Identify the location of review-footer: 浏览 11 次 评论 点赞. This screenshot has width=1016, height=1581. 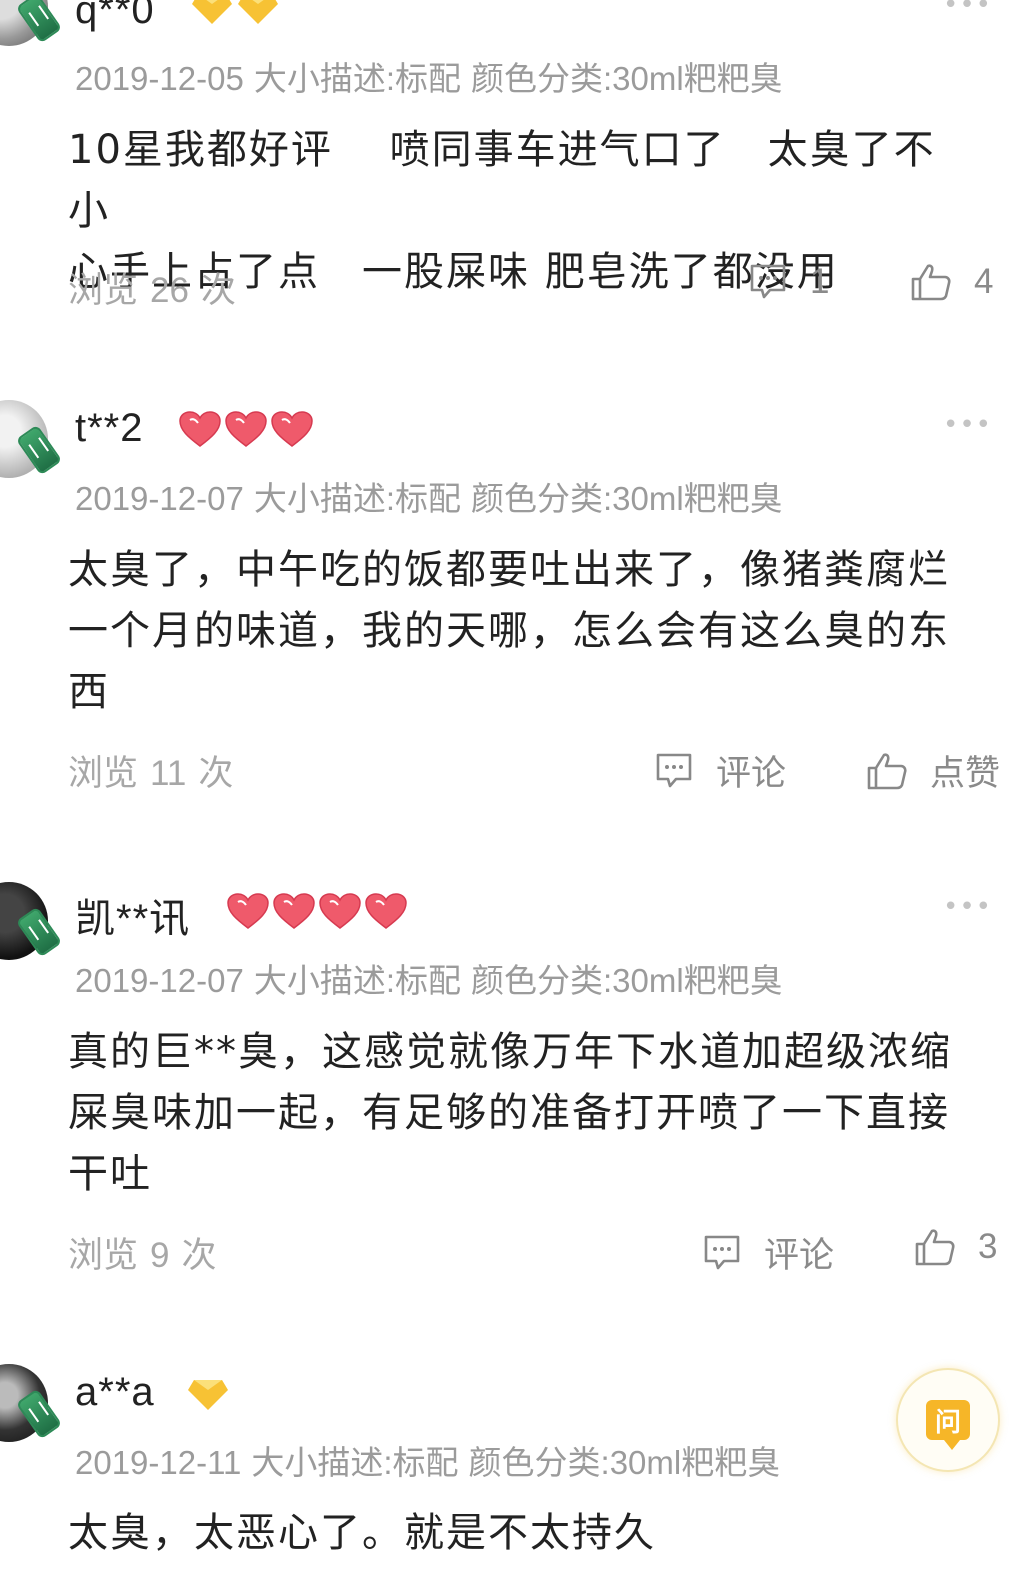
(538, 770).